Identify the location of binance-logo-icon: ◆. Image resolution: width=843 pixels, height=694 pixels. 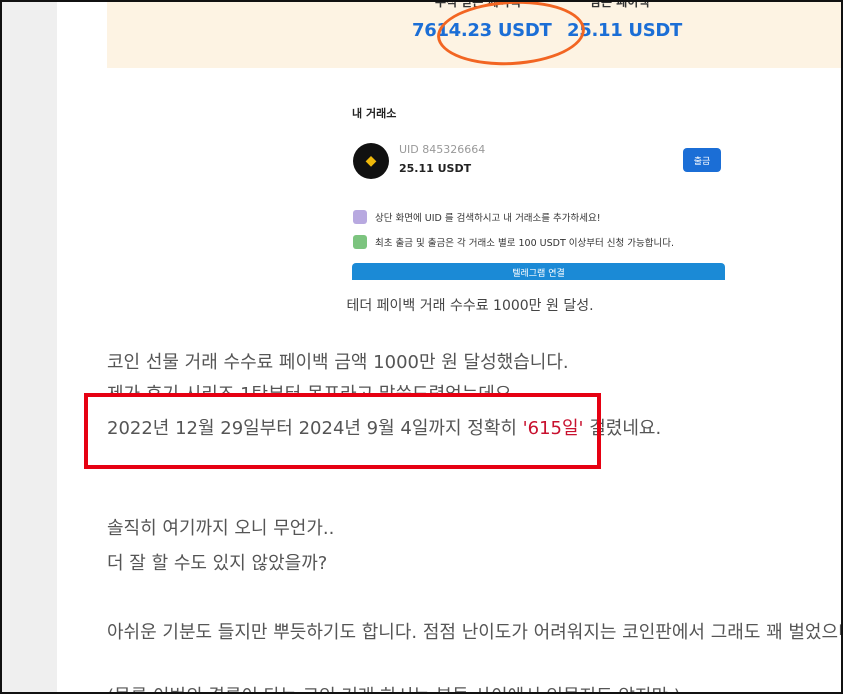
(371, 161).